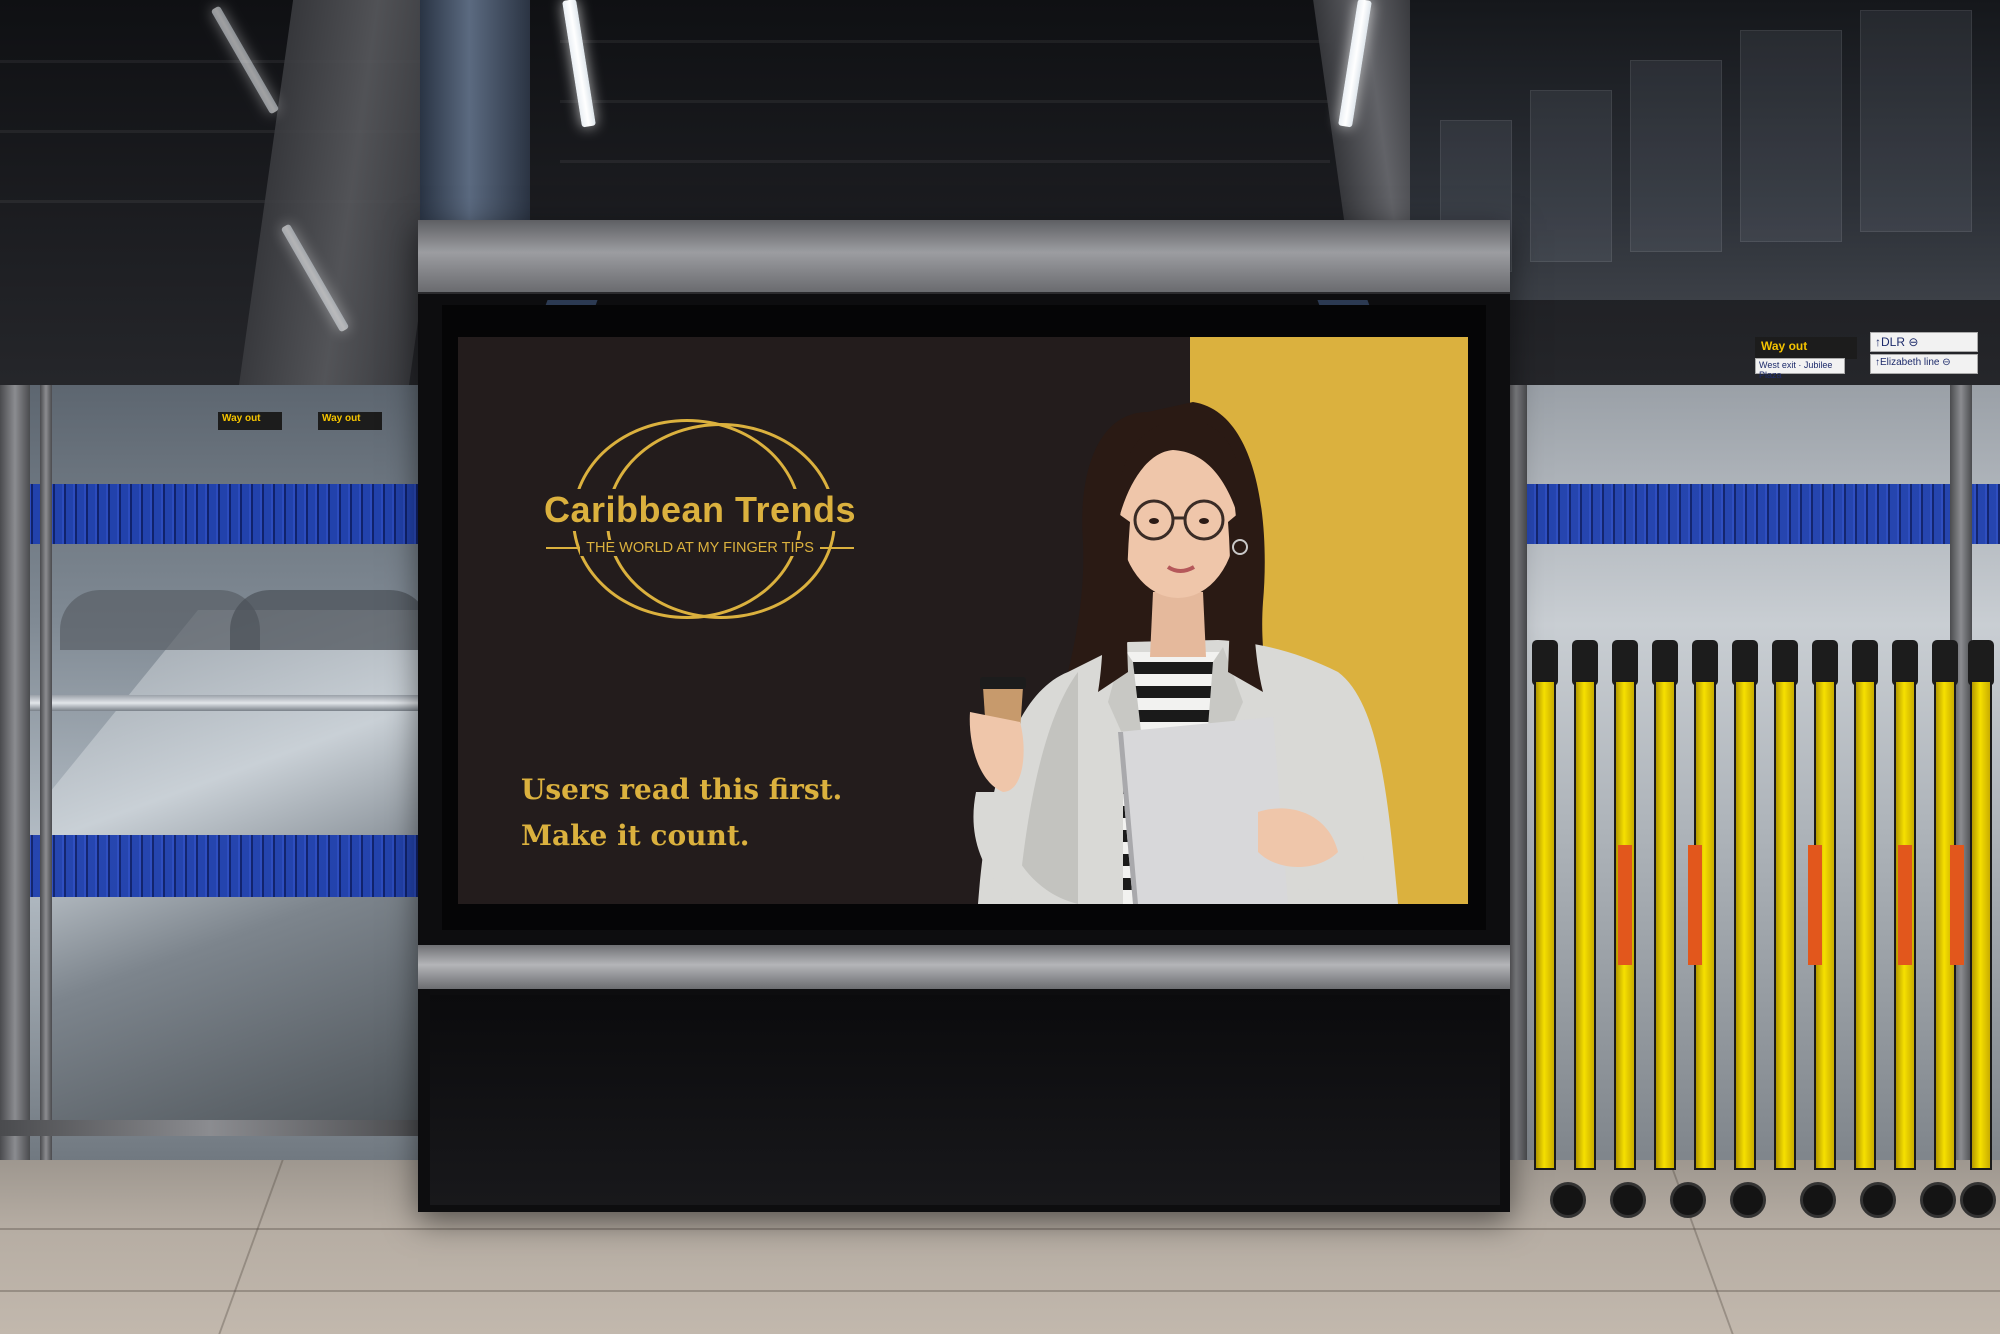 The width and height of the screenshot is (2000, 1334). I want to click on west-exit-sign: West exit · Jubilee Plaza, so click(1800, 369).